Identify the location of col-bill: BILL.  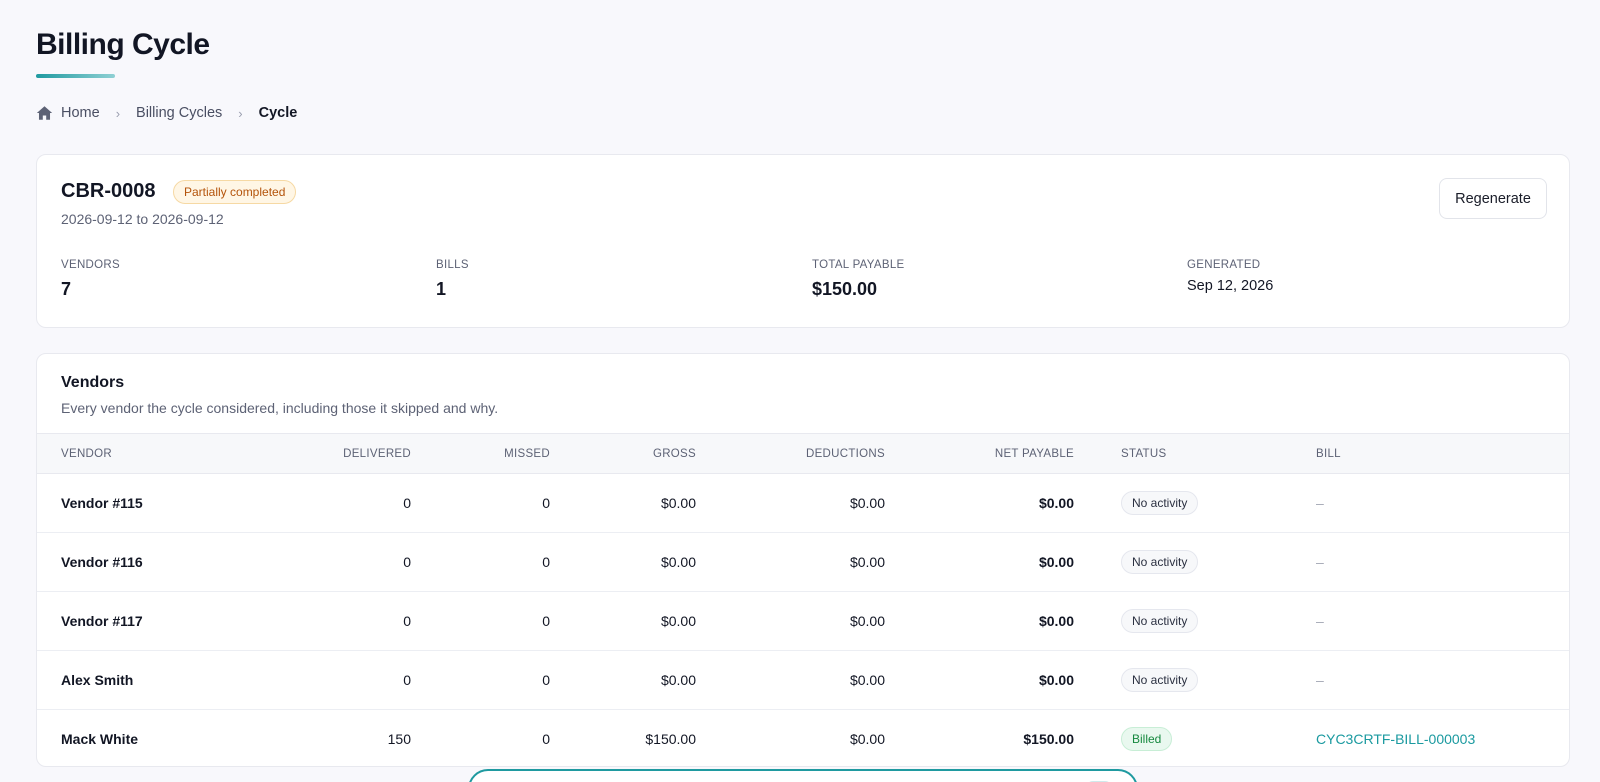
(1442, 454).